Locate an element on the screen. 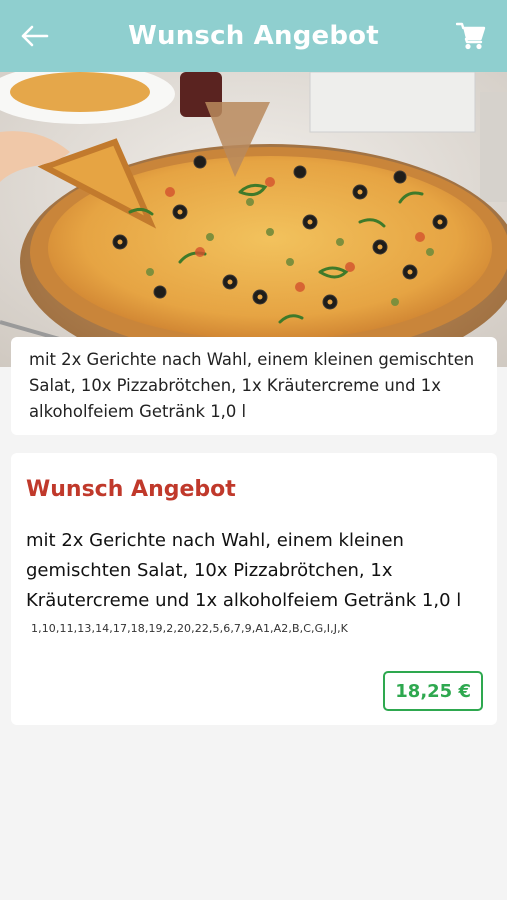  arrow-left-icon is located at coordinates (35, 36).